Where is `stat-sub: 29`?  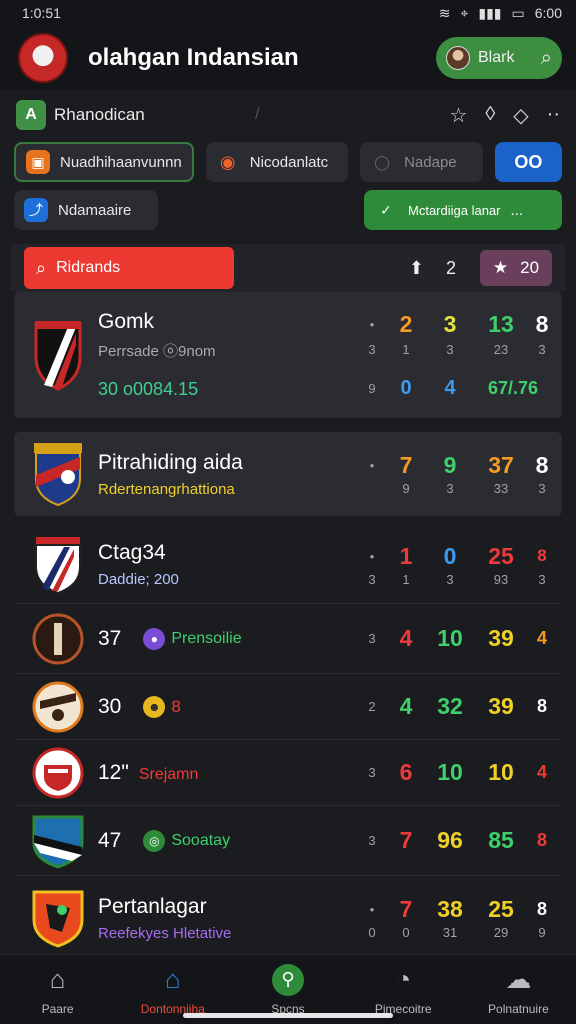 stat-sub: 29 is located at coordinates (501, 932).